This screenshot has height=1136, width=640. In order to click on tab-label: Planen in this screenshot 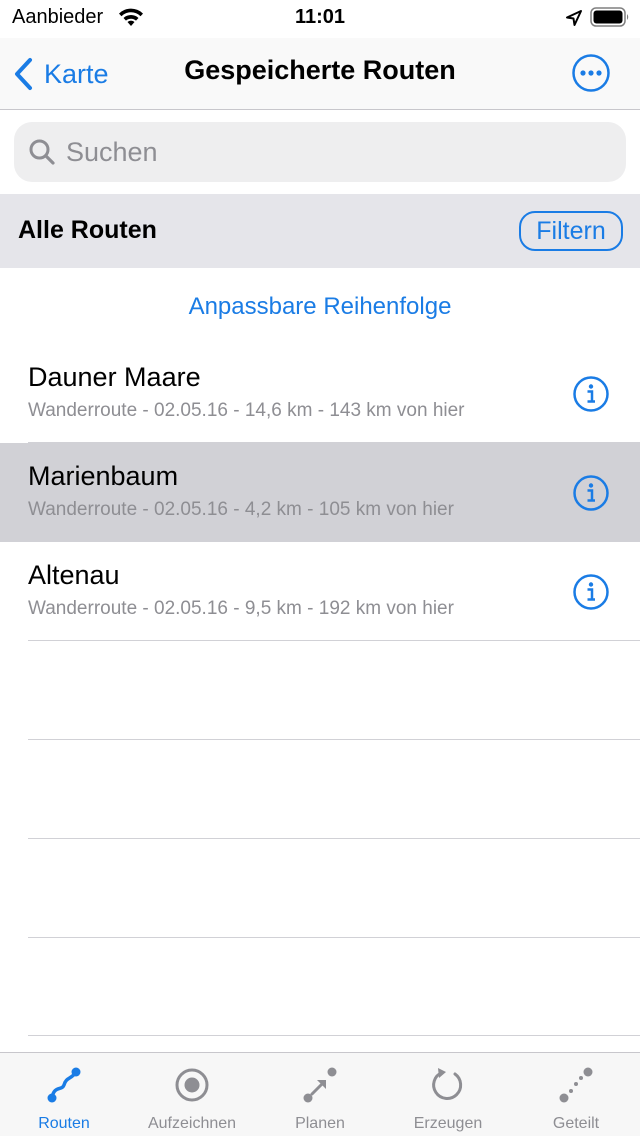, I will do `click(320, 1123)`.